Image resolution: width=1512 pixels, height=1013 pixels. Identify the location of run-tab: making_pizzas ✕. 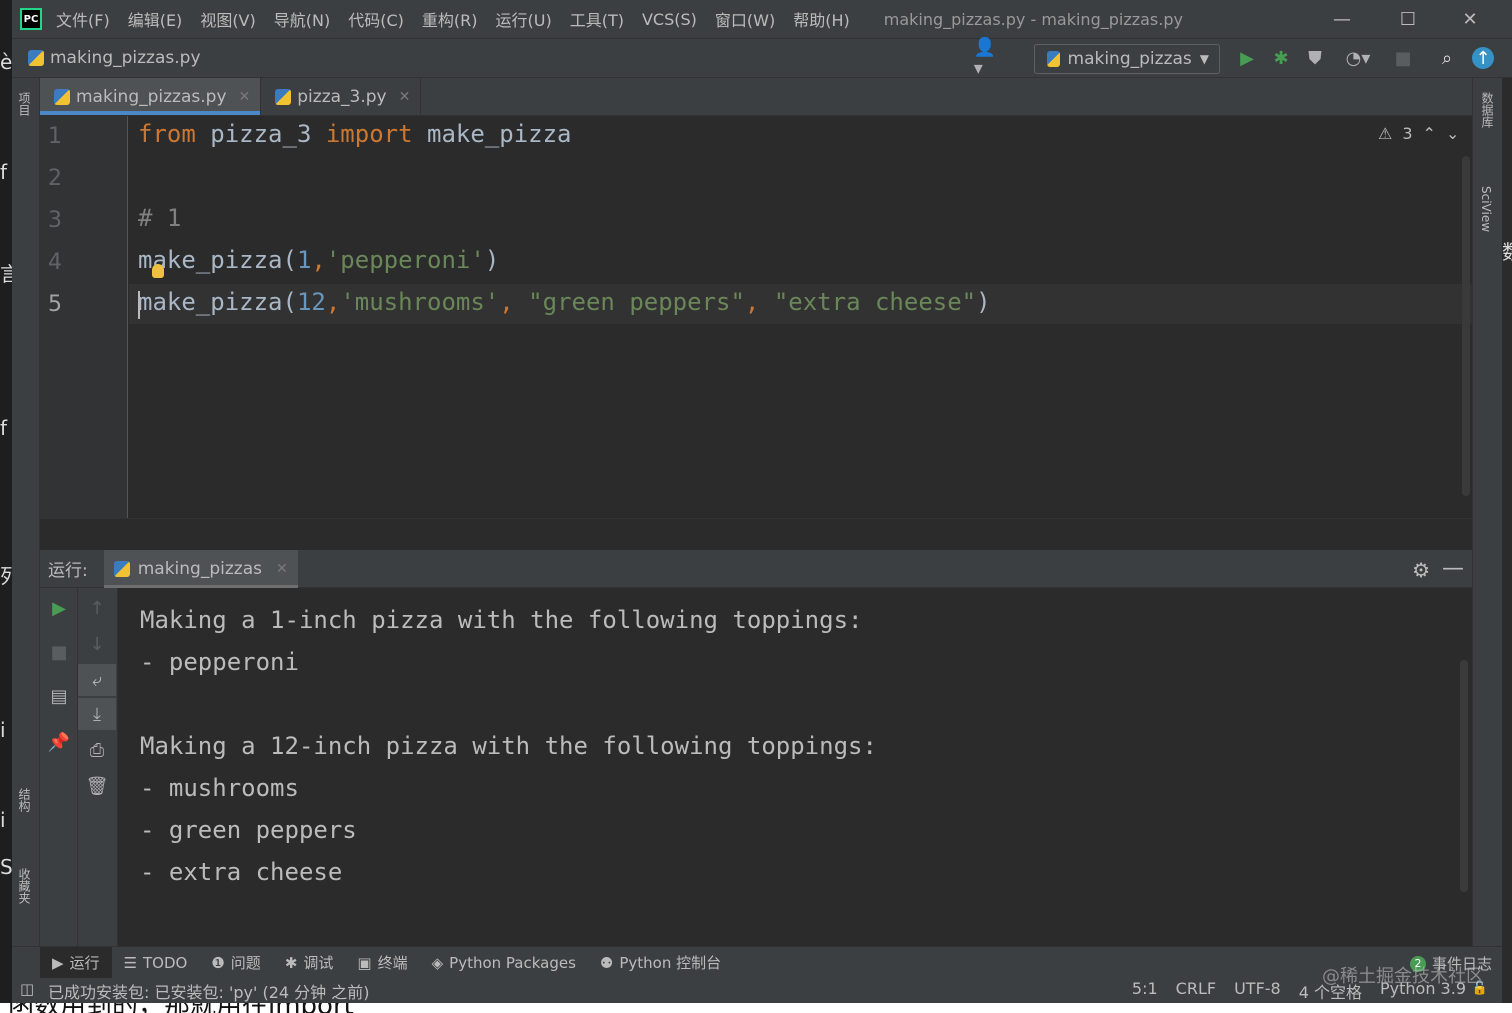
(200, 568).